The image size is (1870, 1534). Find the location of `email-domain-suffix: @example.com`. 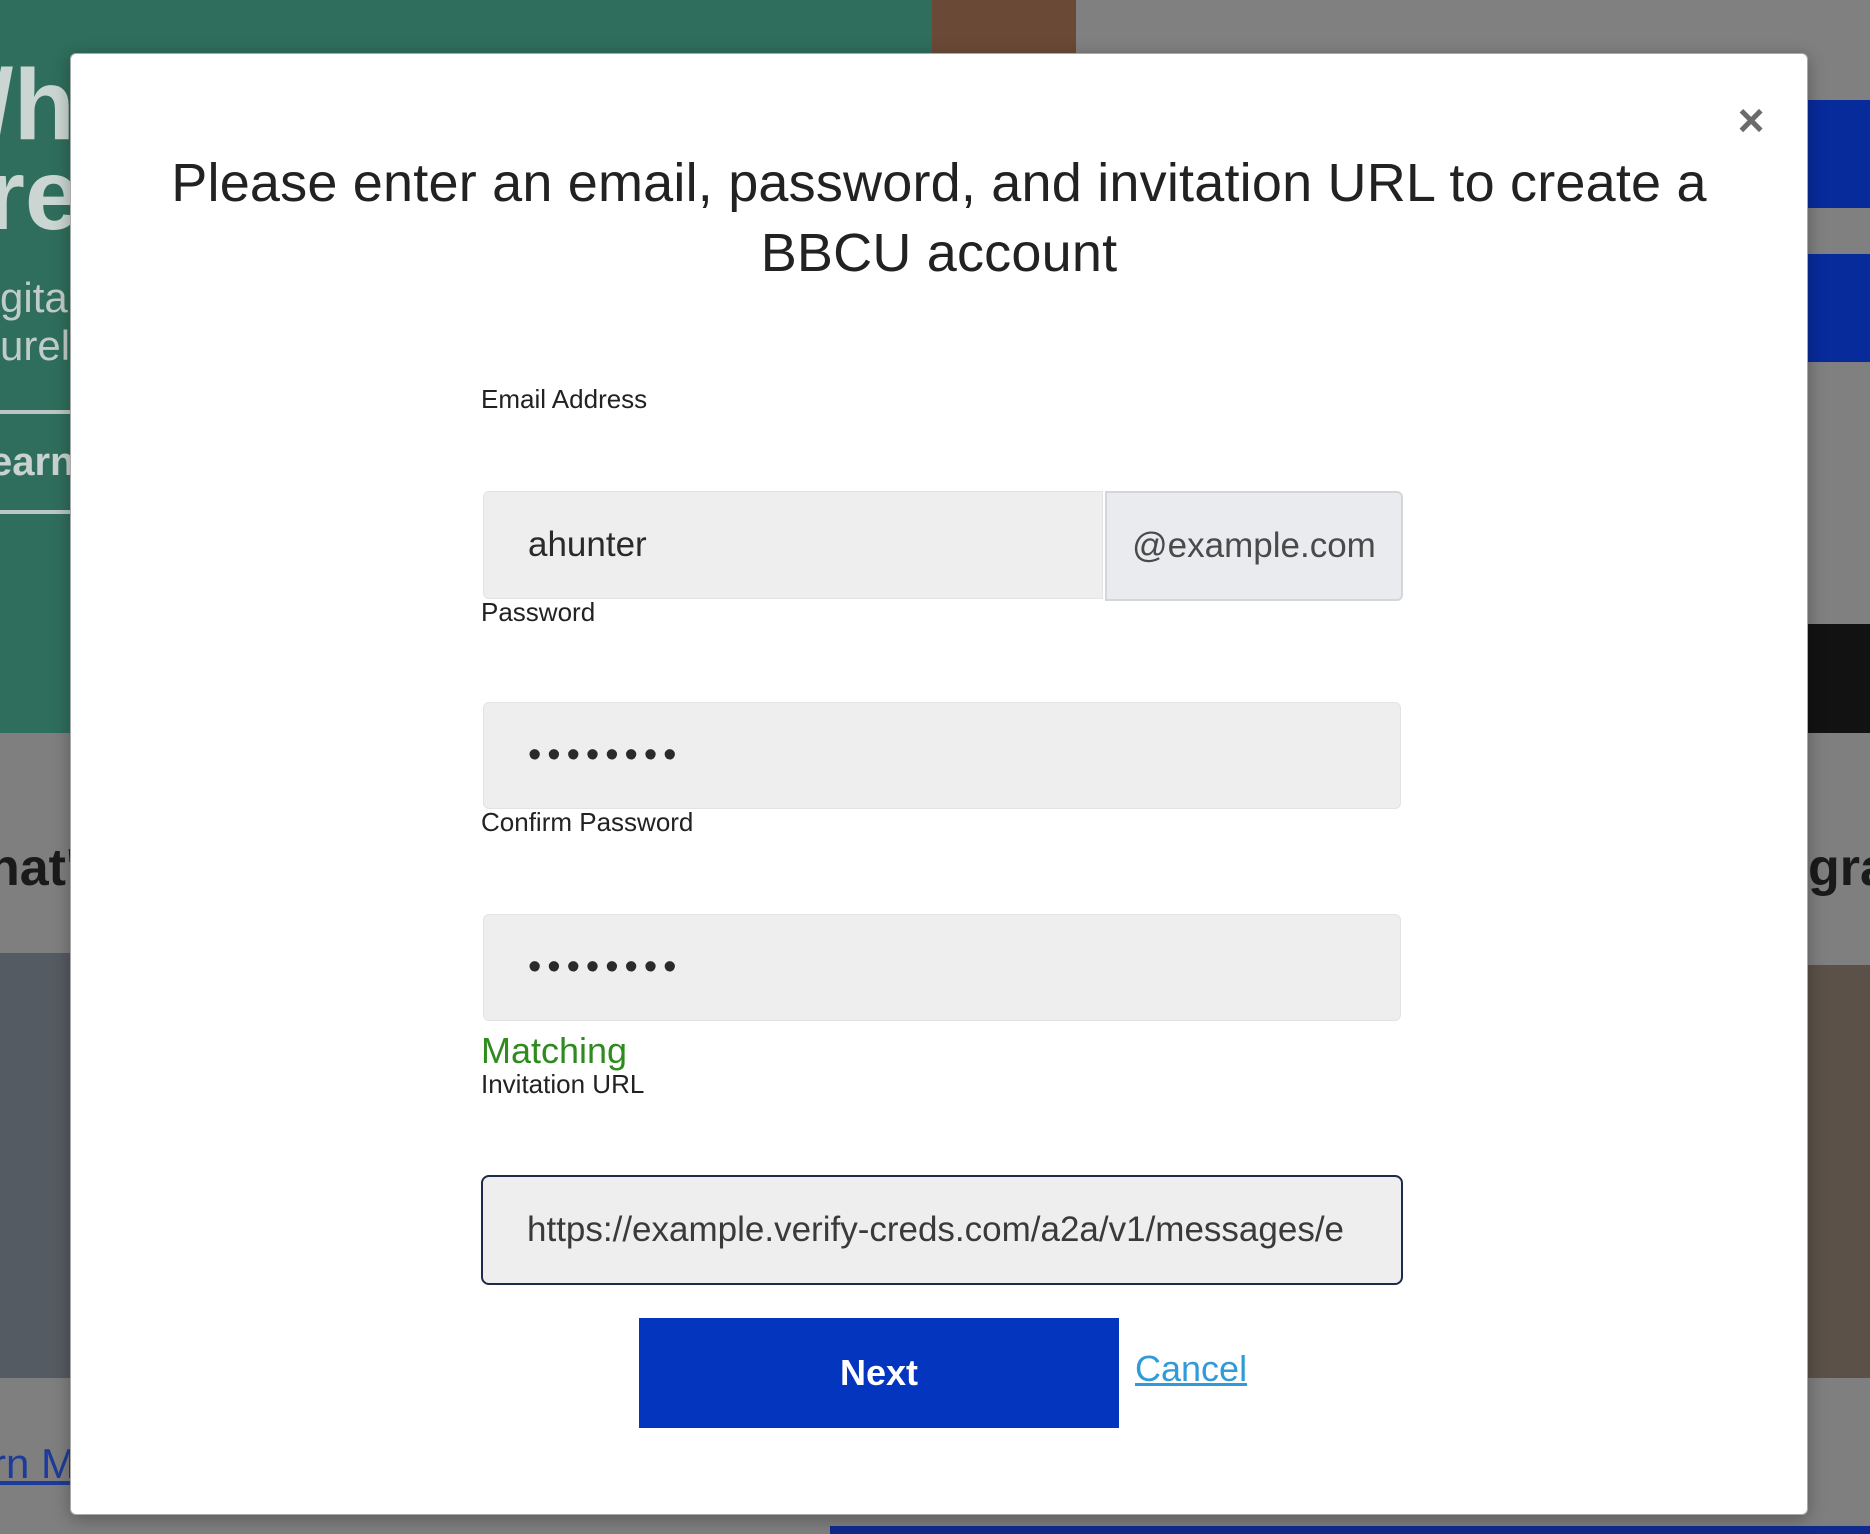

email-domain-suffix: @example.com is located at coordinates (1254, 546).